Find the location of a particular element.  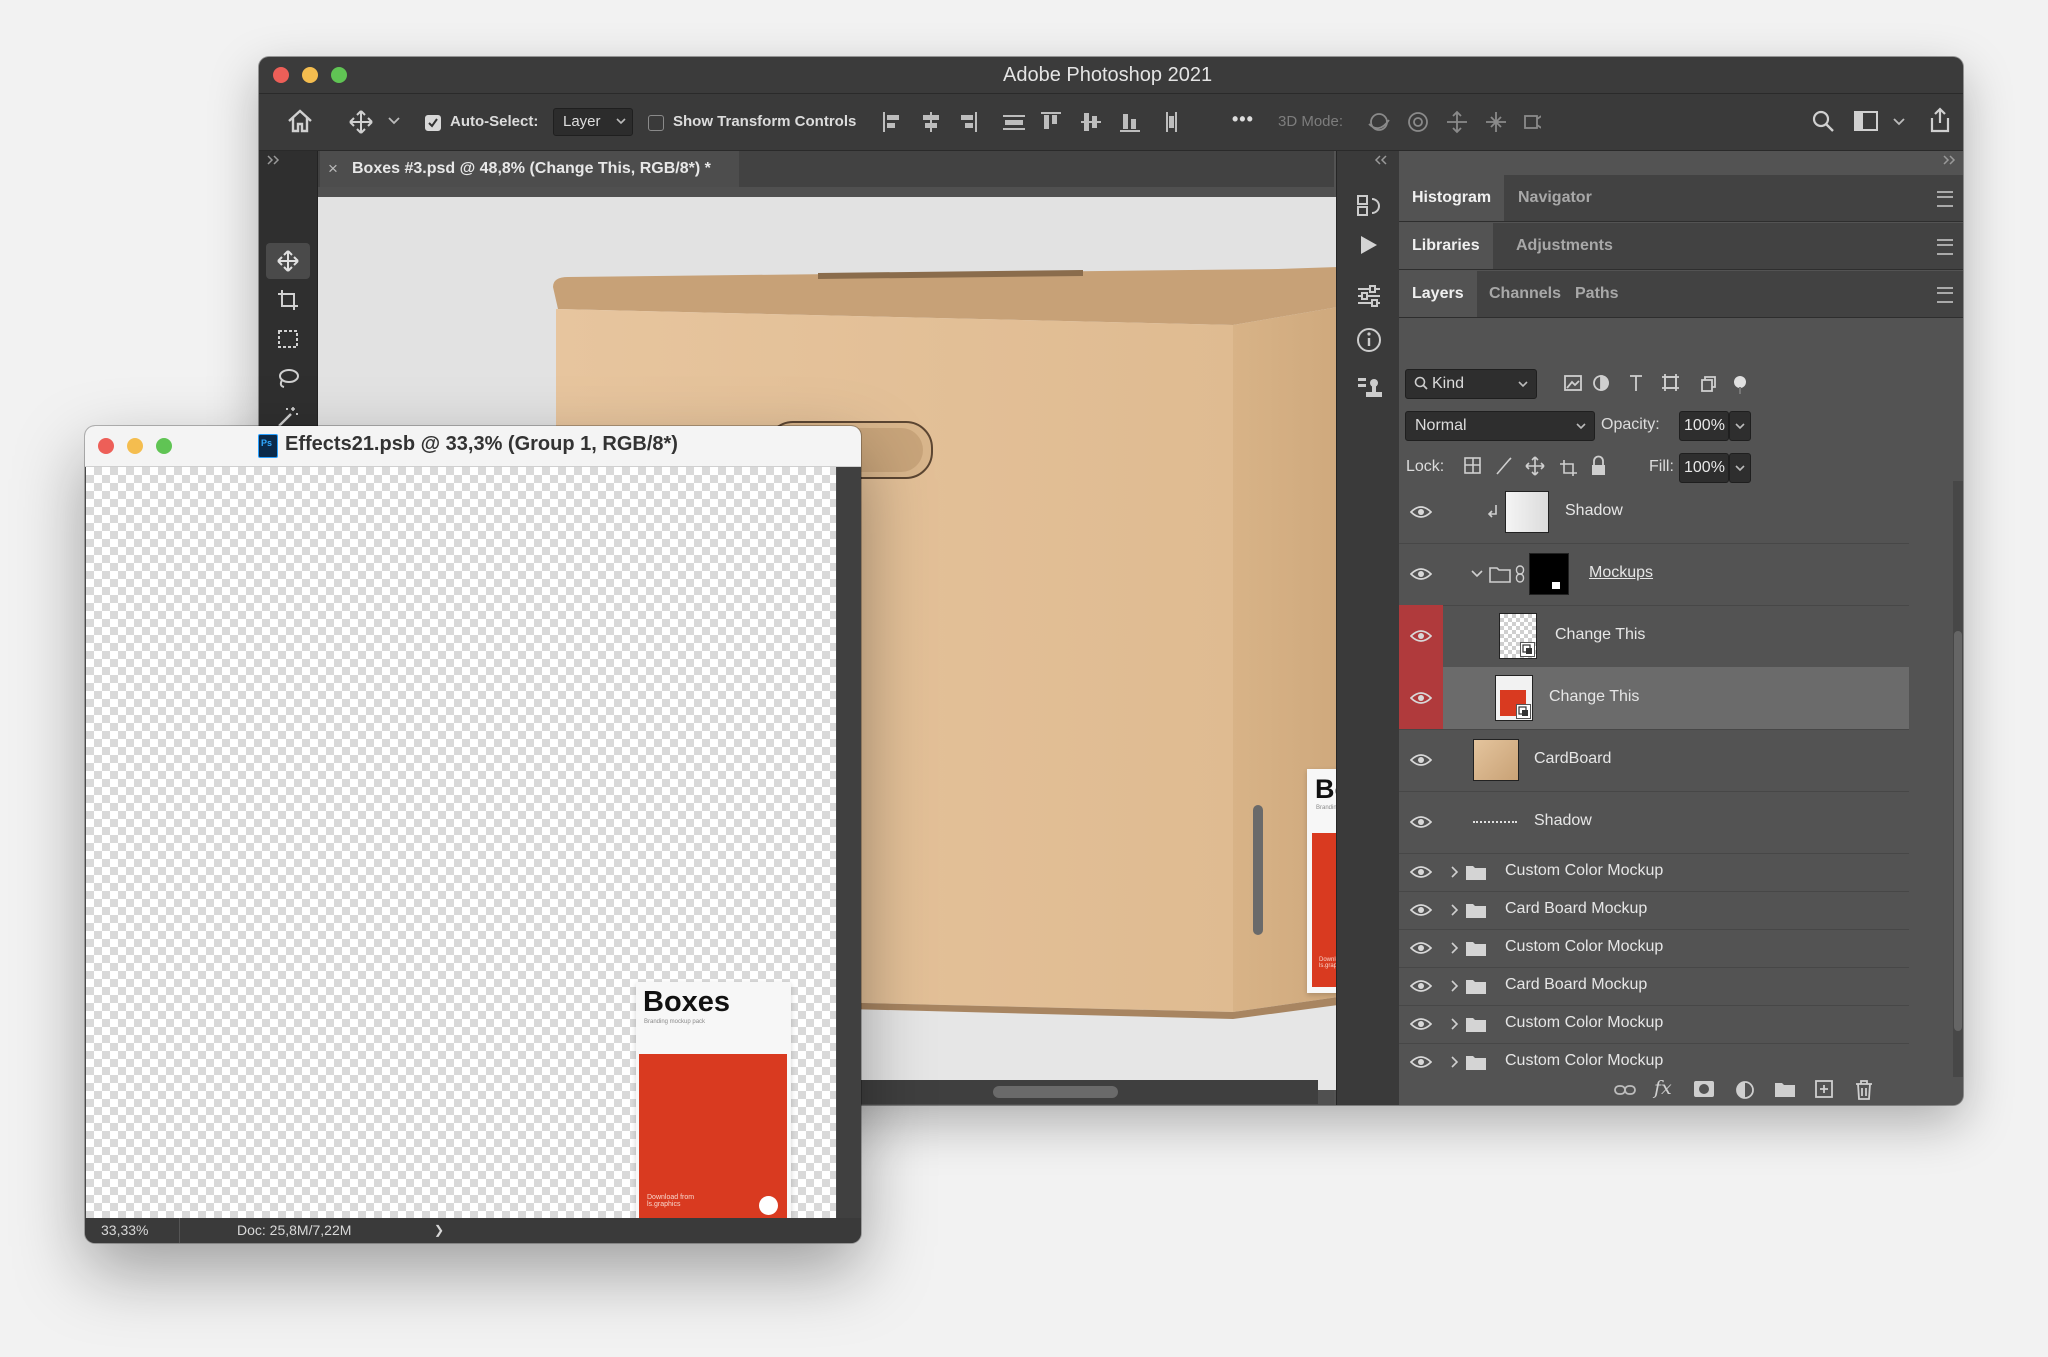

mask-link-icon is located at coordinates (1520, 574).